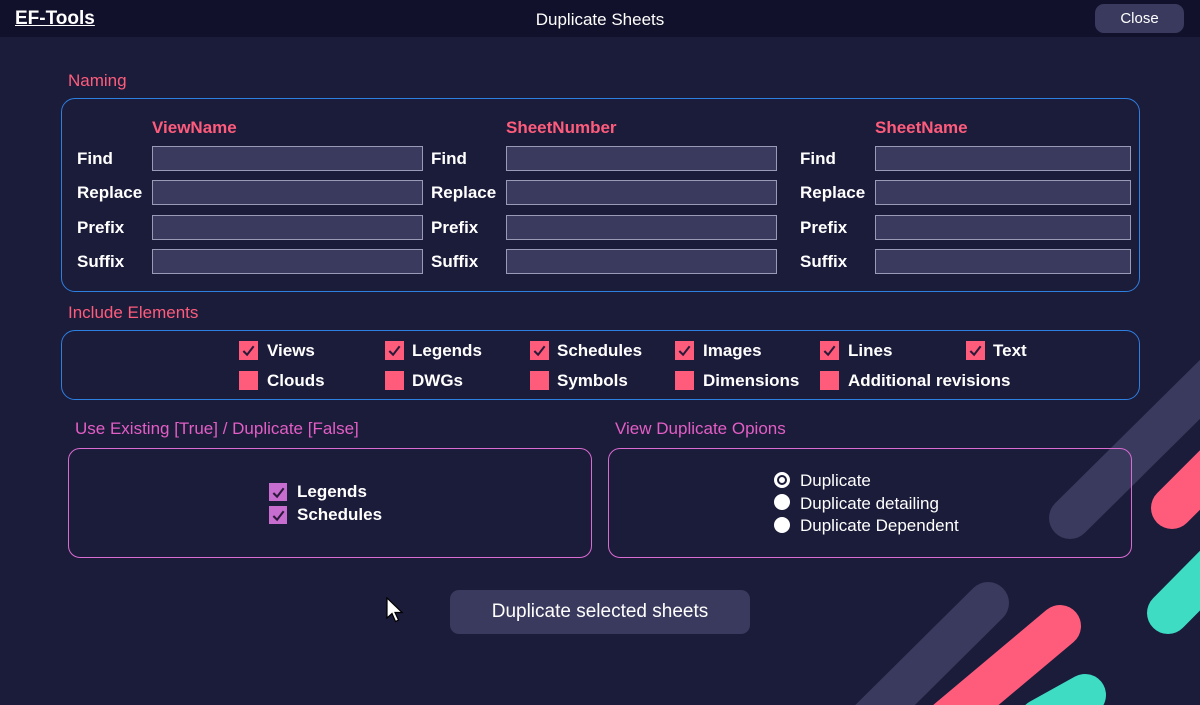 The image size is (1200, 705). I want to click on dwgs-checkbox, so click(394, 380).